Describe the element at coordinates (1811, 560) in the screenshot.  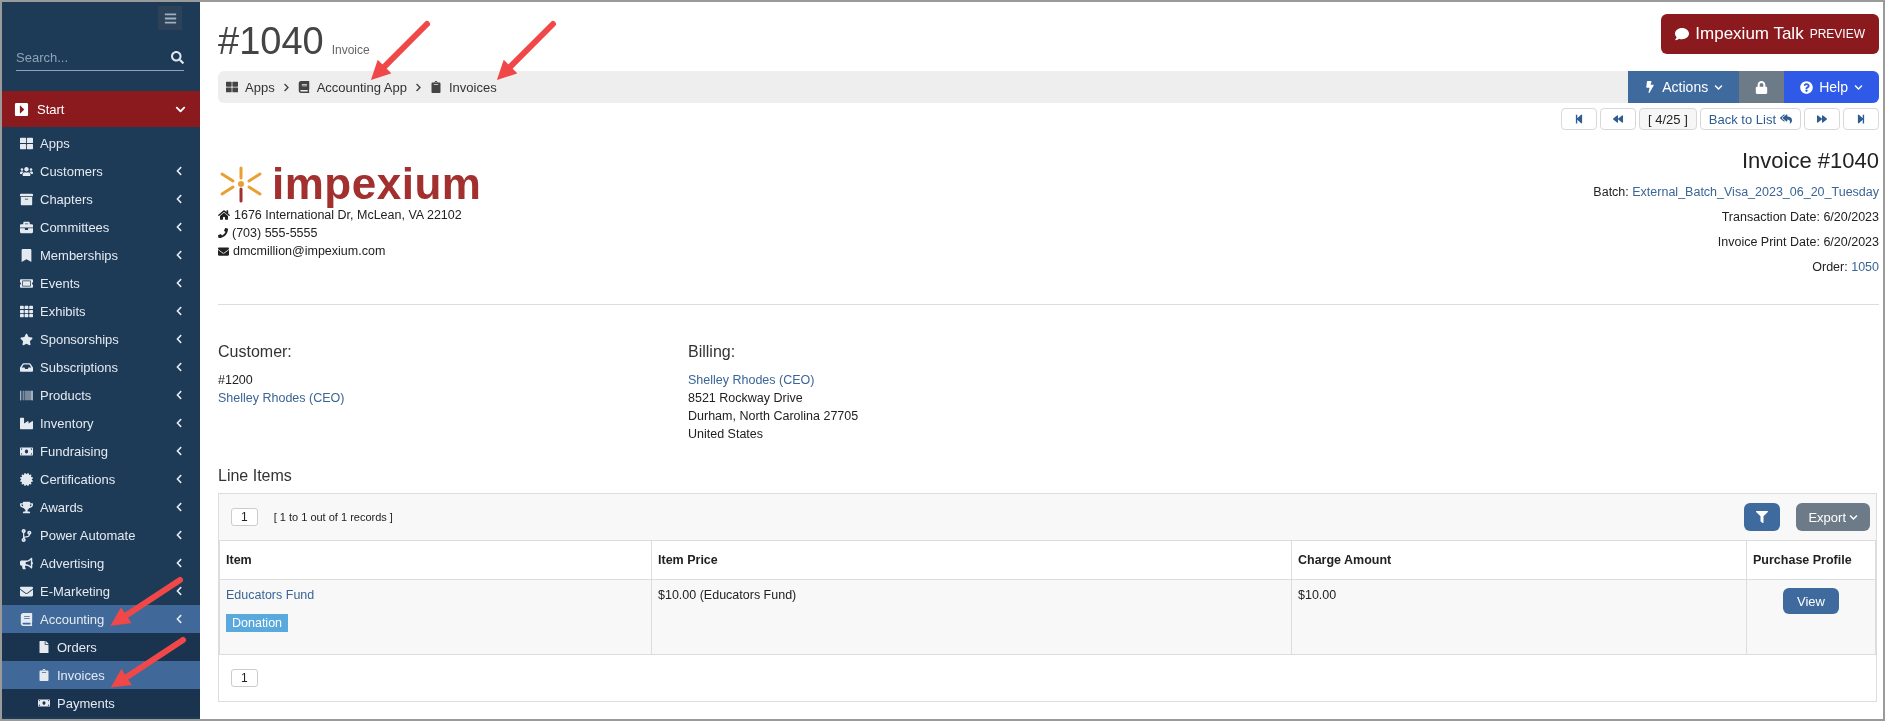
I see `column-header: Purchase Profile` at that location.